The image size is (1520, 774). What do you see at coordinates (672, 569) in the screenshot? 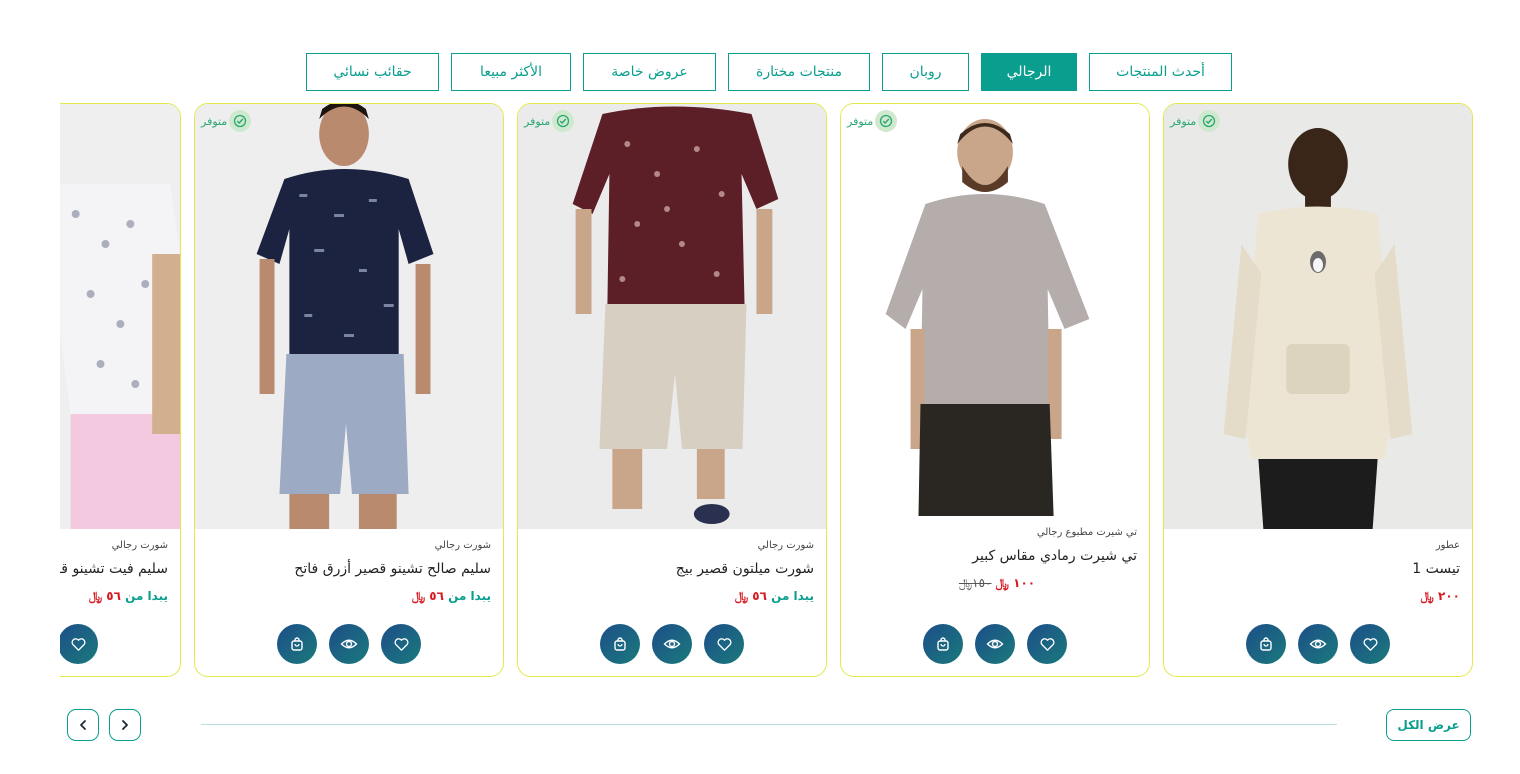
I see `product-name: شورت ميلتون قصير بيج` at bounding box center [672, 569].